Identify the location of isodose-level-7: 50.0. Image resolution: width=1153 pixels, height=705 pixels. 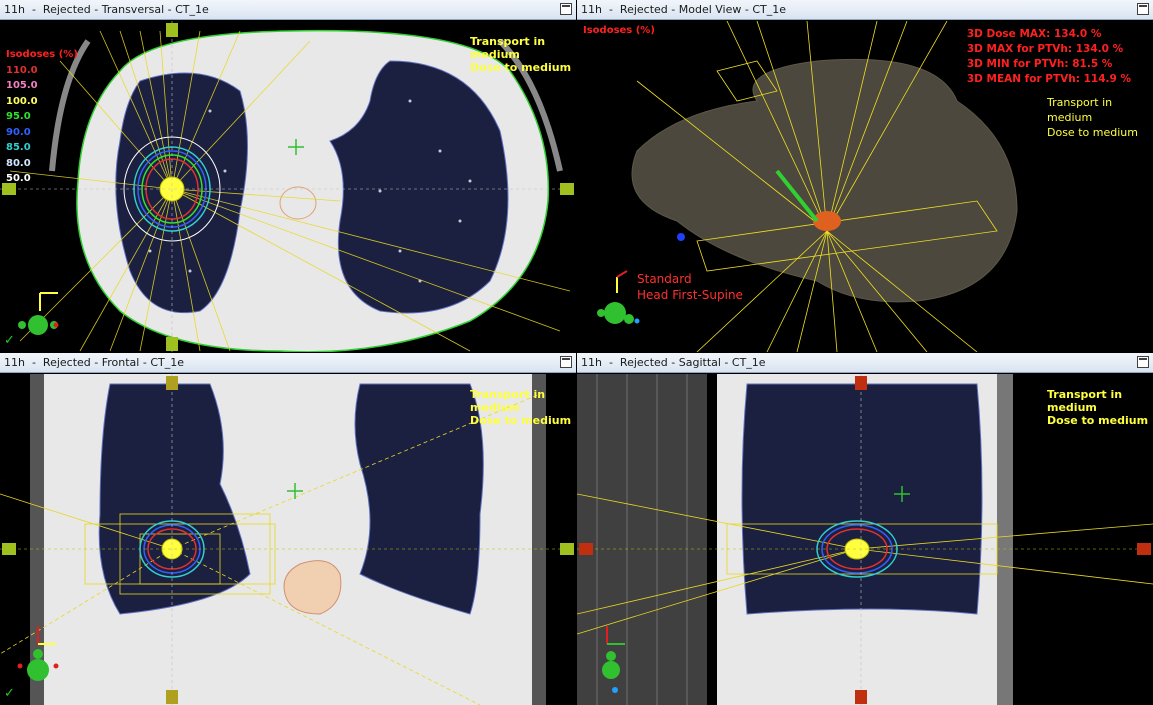
(18, 178).